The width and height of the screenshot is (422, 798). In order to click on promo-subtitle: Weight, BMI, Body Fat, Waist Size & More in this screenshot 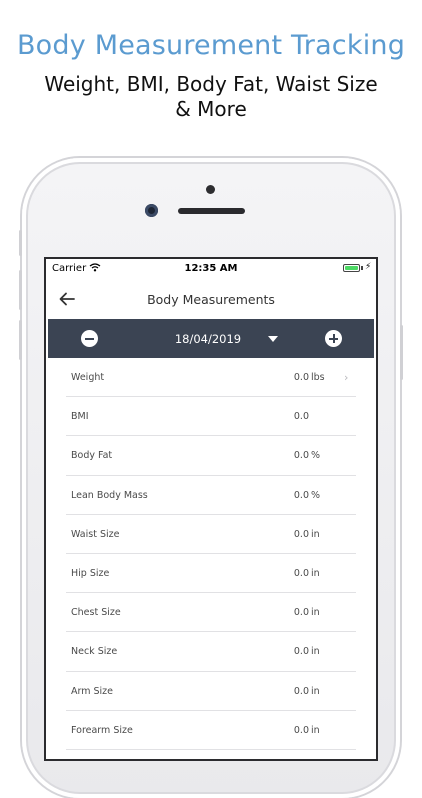, I will do `click(211, 96)`.